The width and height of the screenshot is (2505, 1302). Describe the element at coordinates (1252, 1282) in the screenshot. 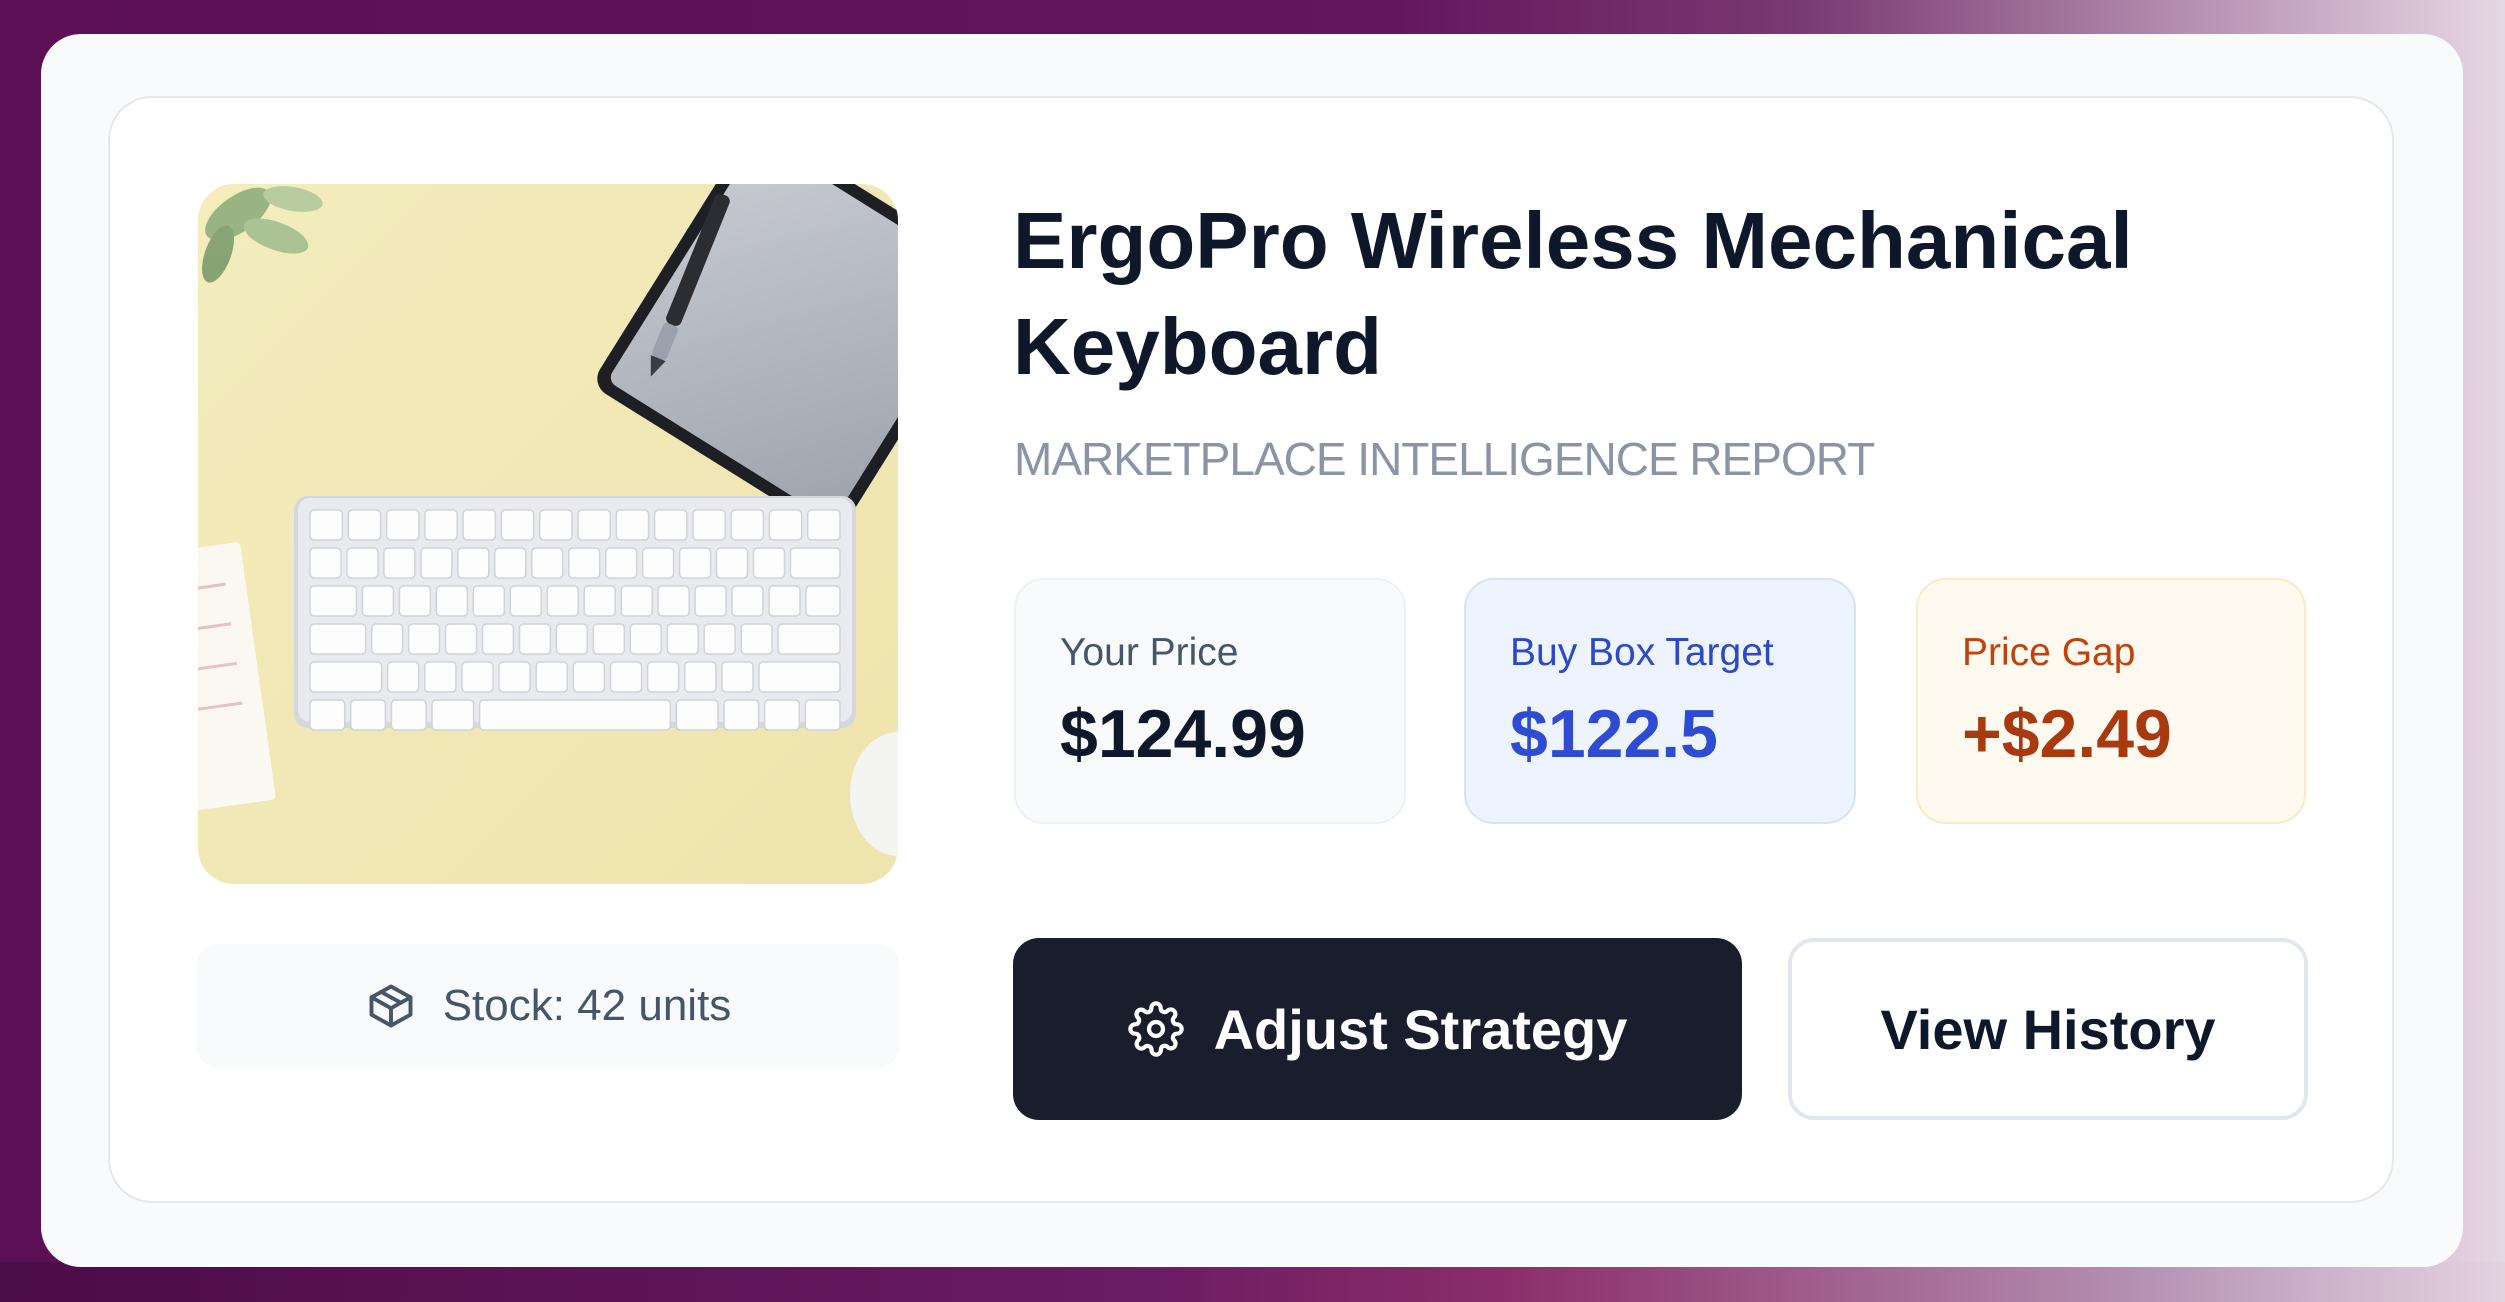

I see `background-bottom-strip` at that location.